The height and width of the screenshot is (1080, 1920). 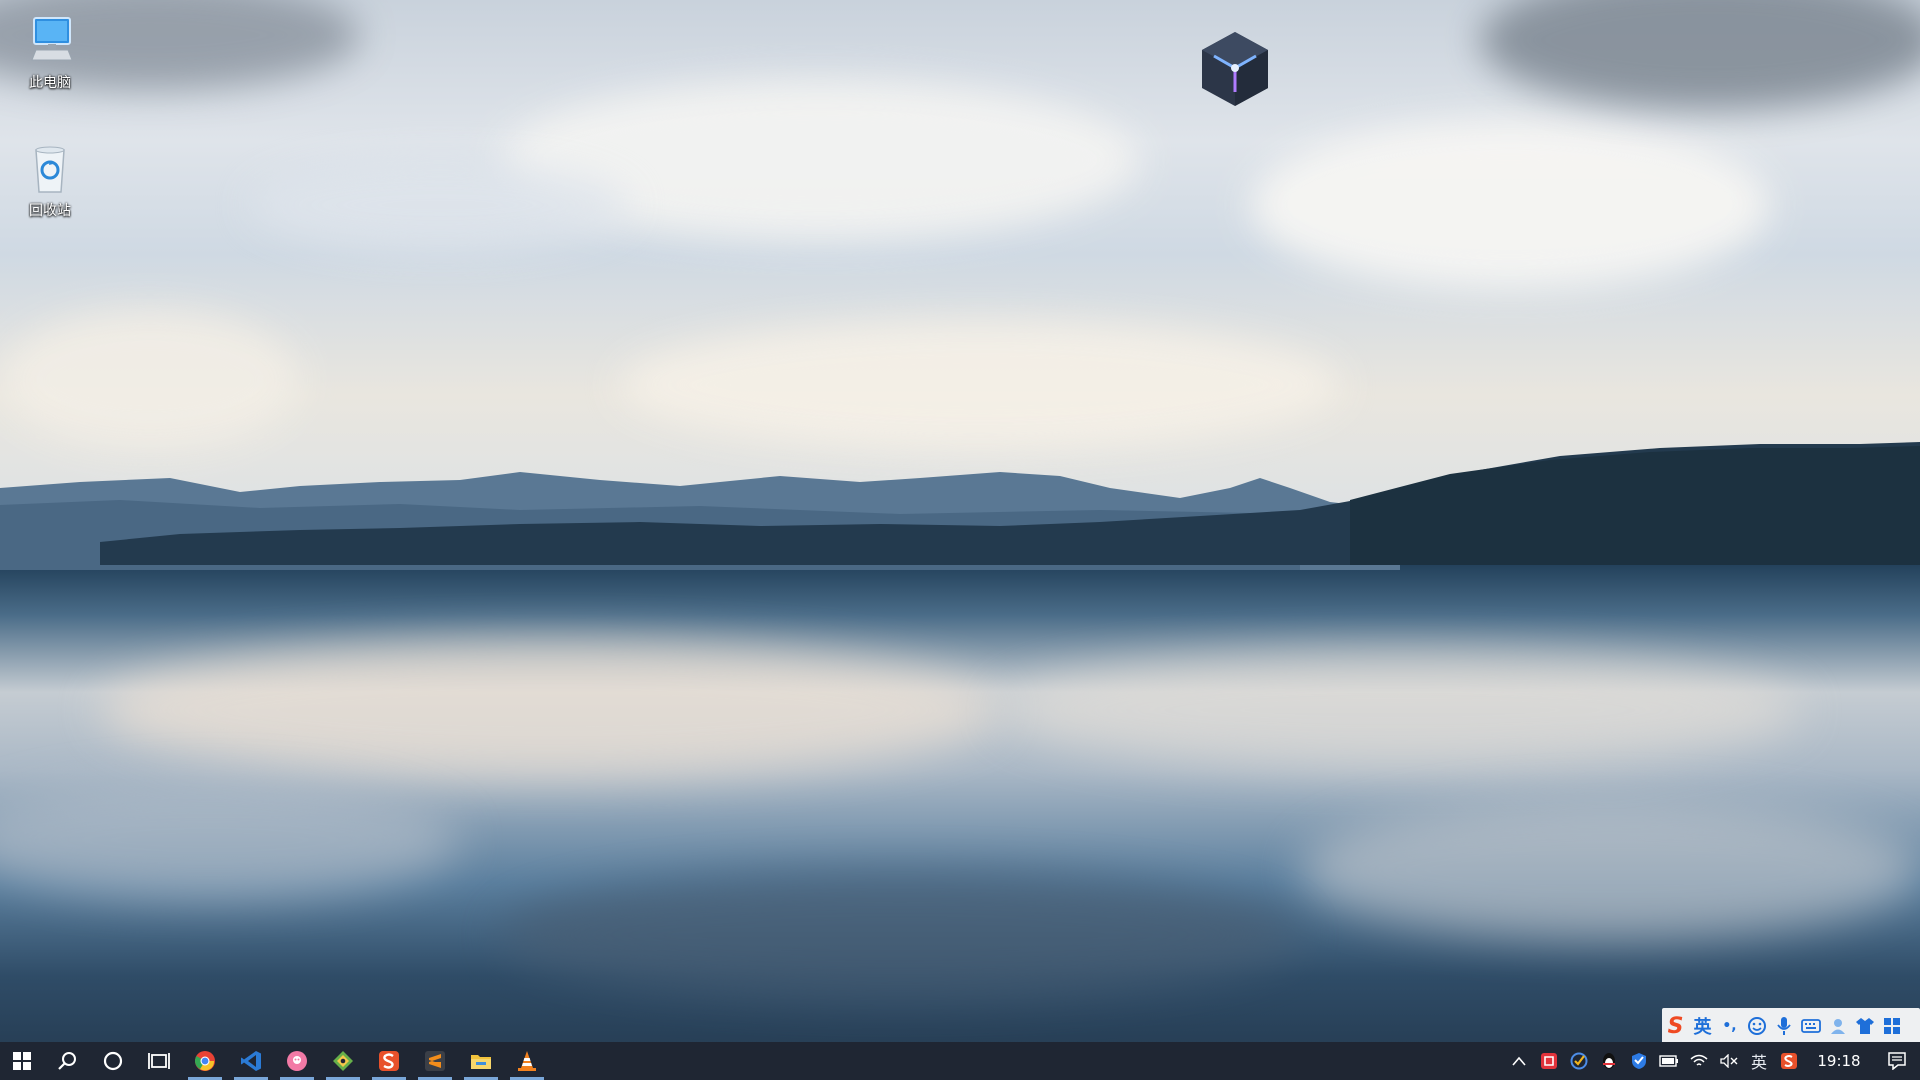 I want to click on chrome-icon, so click(x=205, y=1061).